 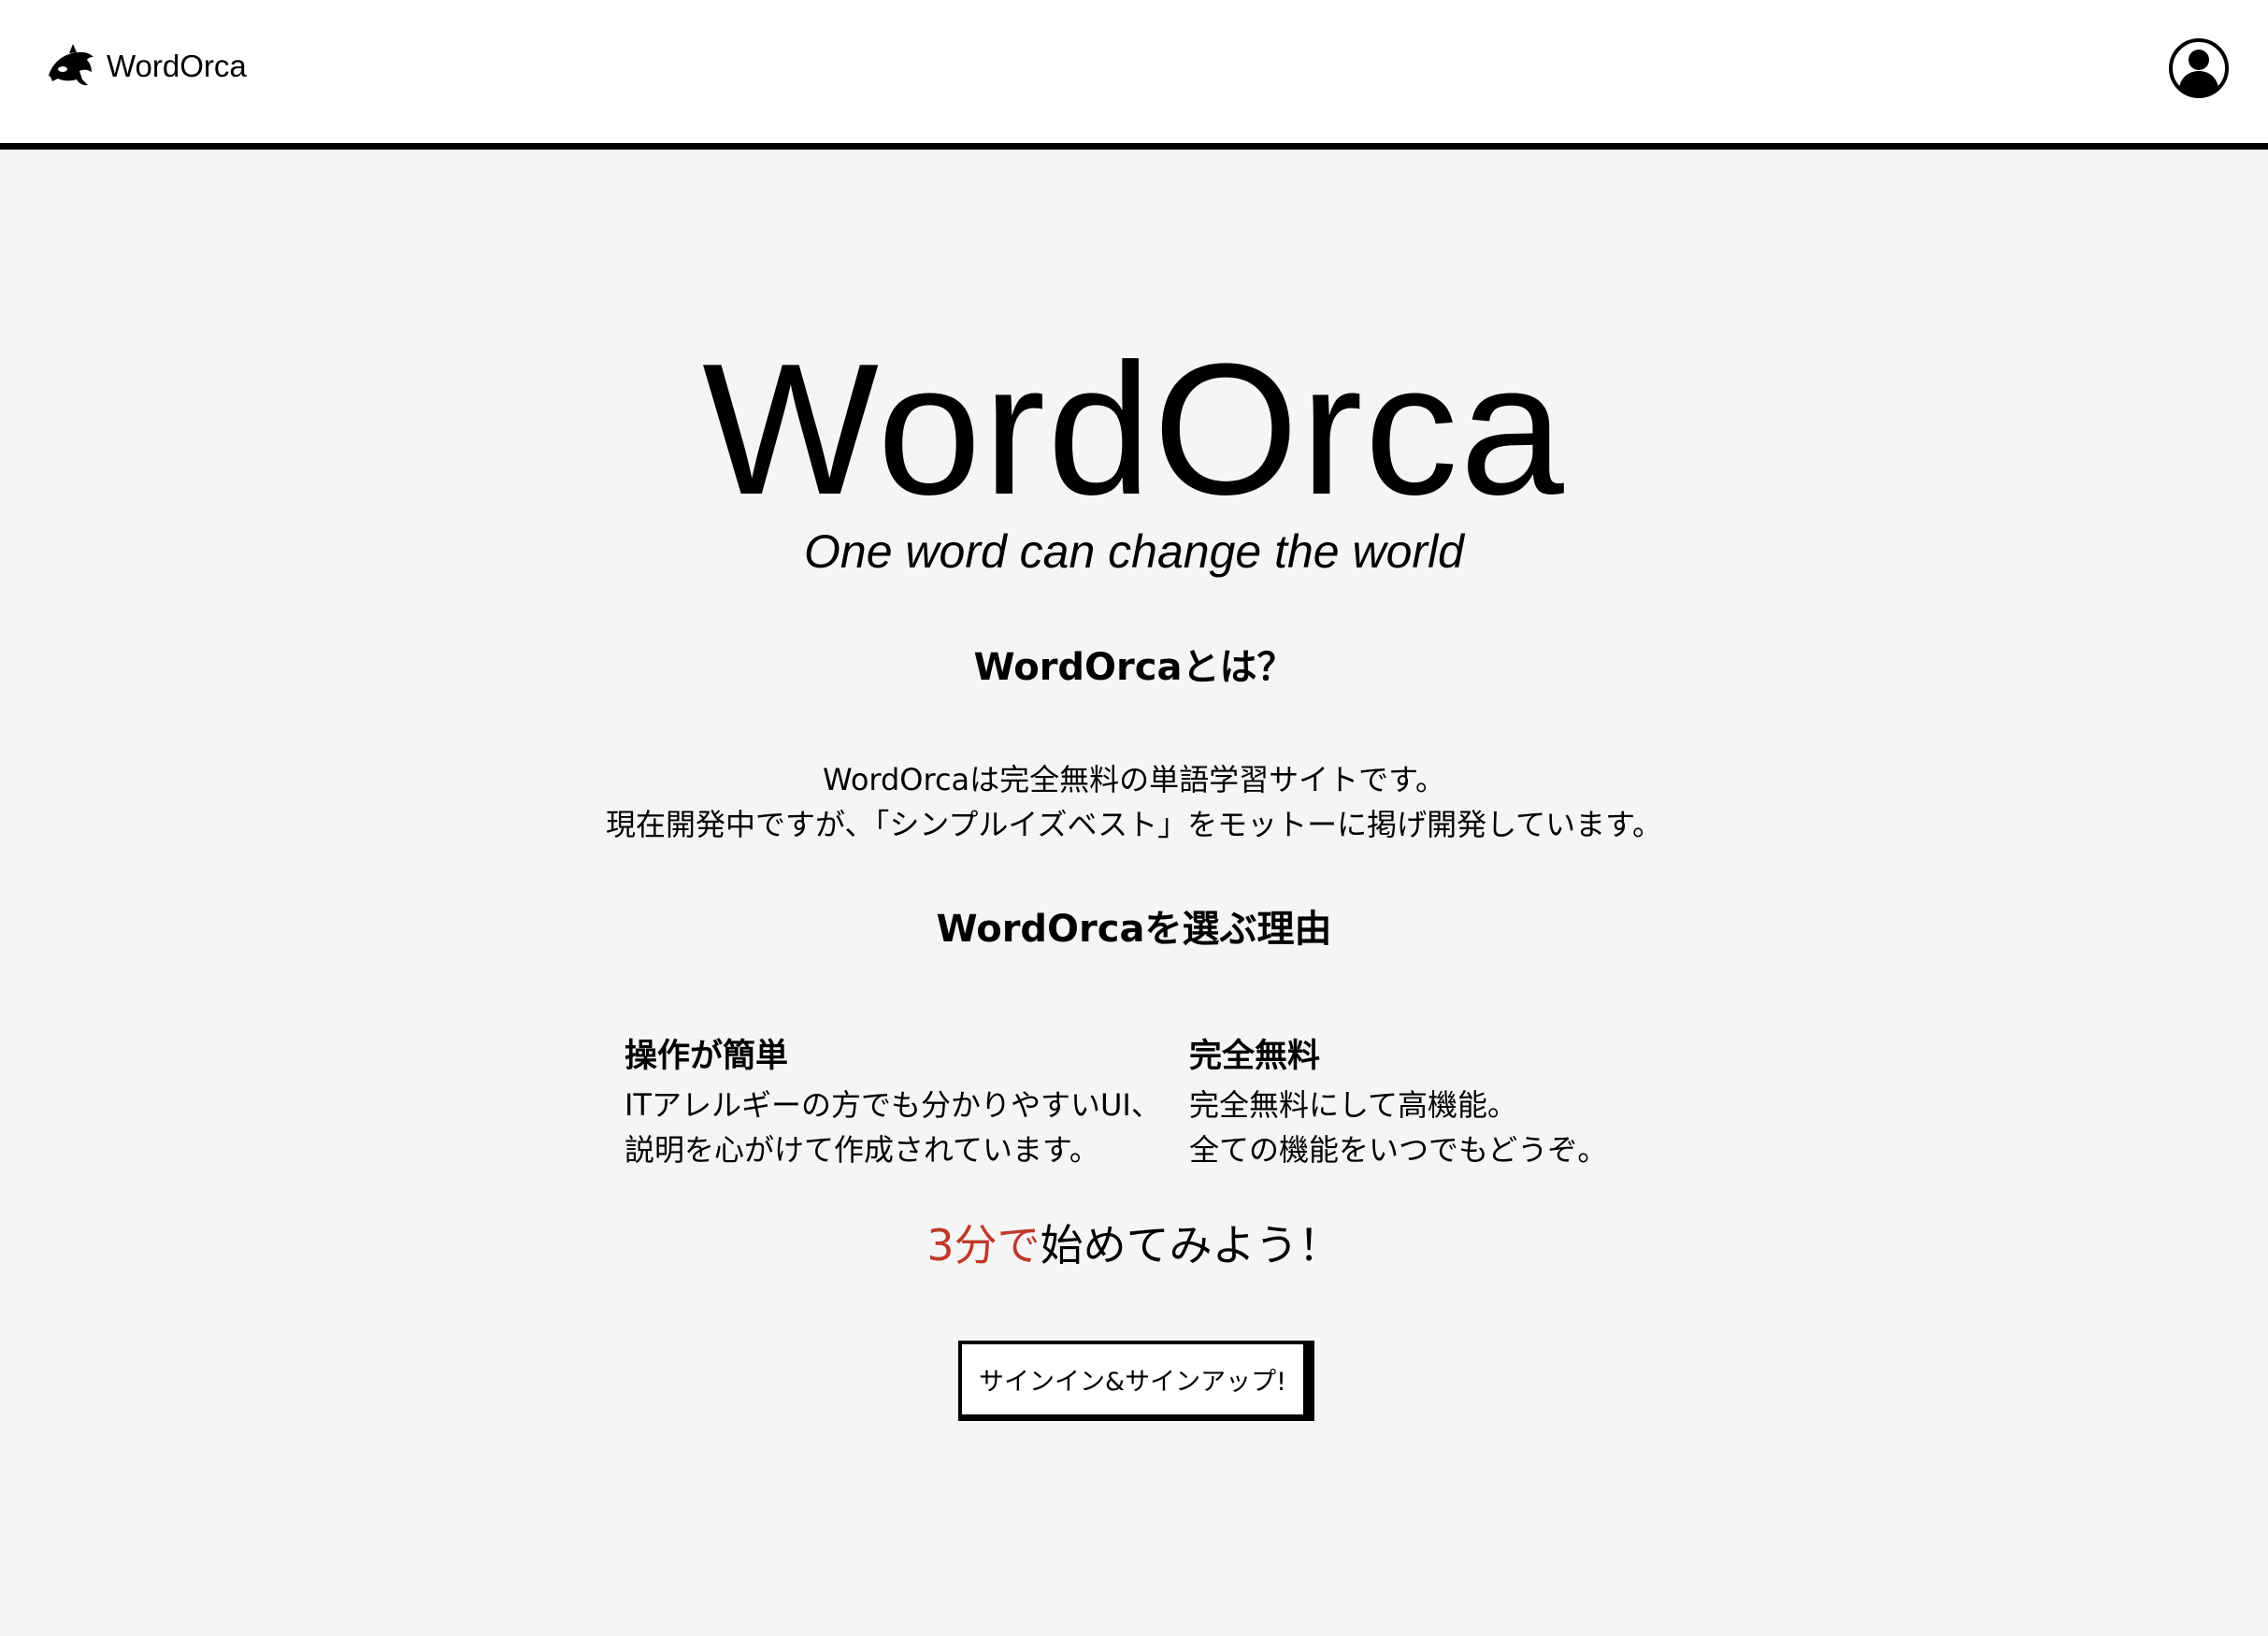 What do you see at coordinates (1134, 667) in the screenshot?
I see `about-heading: WordOrcaとは？` at bounding box center [1134, 667].